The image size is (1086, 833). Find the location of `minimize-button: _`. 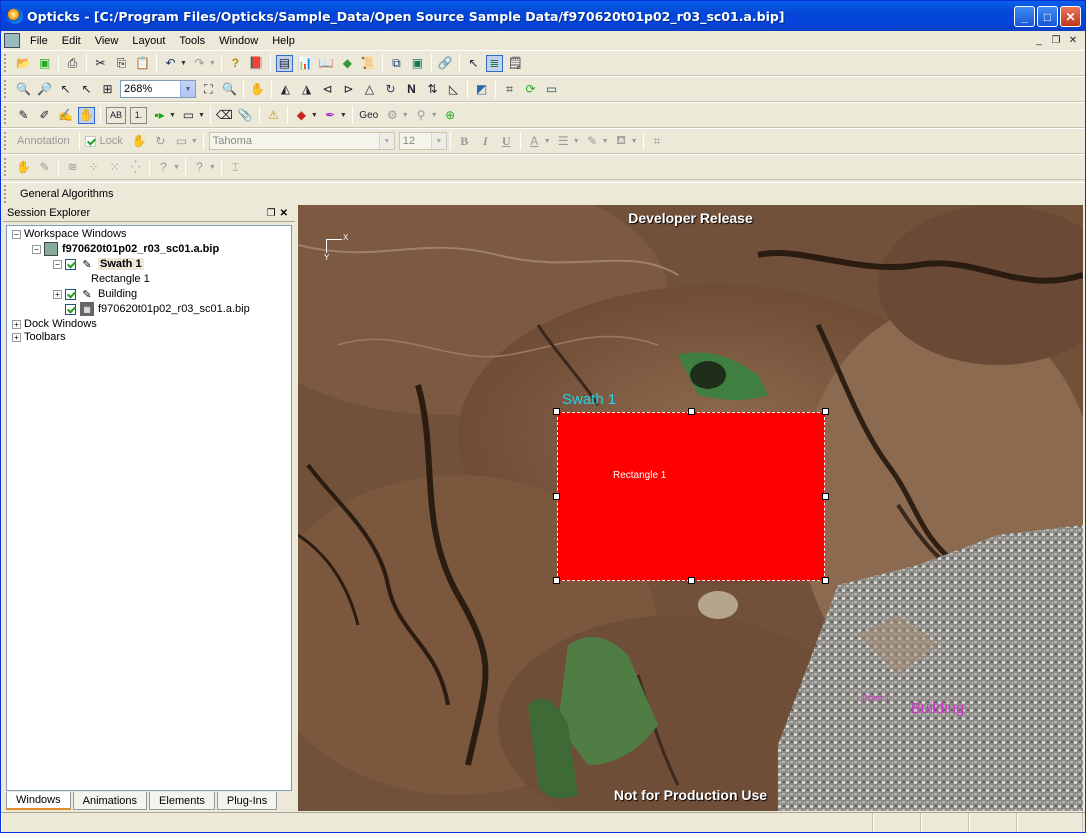

minimize-button: _ is located at coordinates (1024, 16).